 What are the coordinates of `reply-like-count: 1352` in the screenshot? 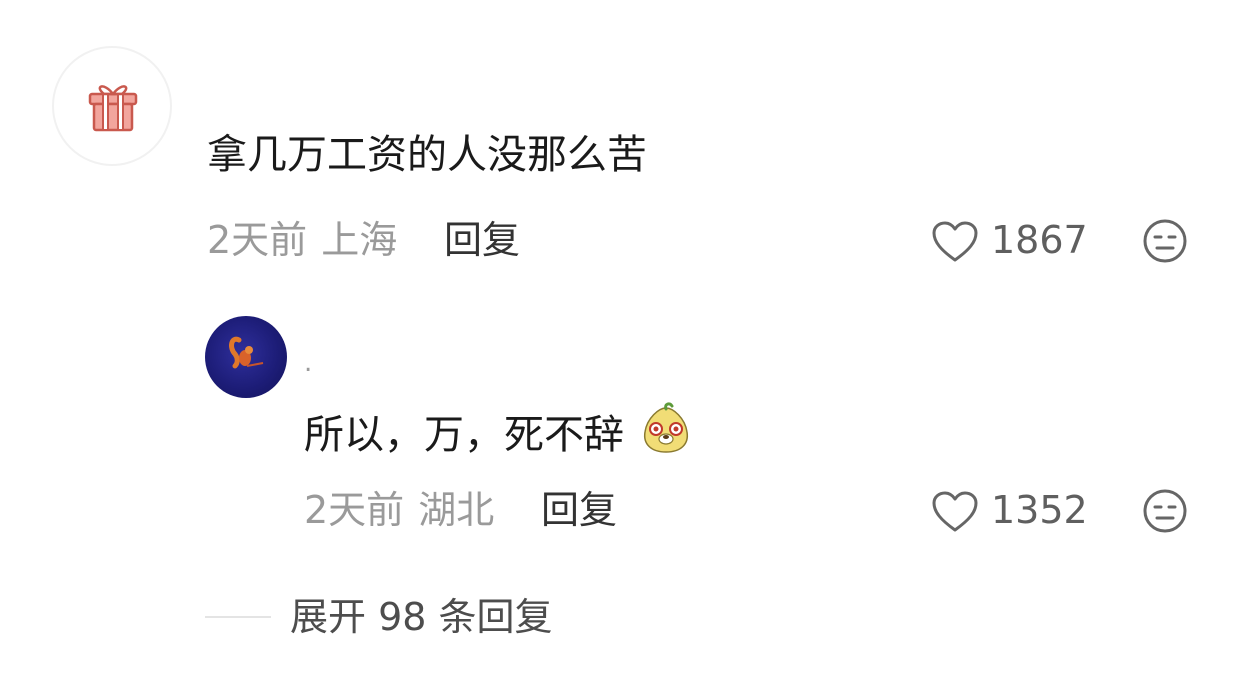 It's located at (1039, 510).